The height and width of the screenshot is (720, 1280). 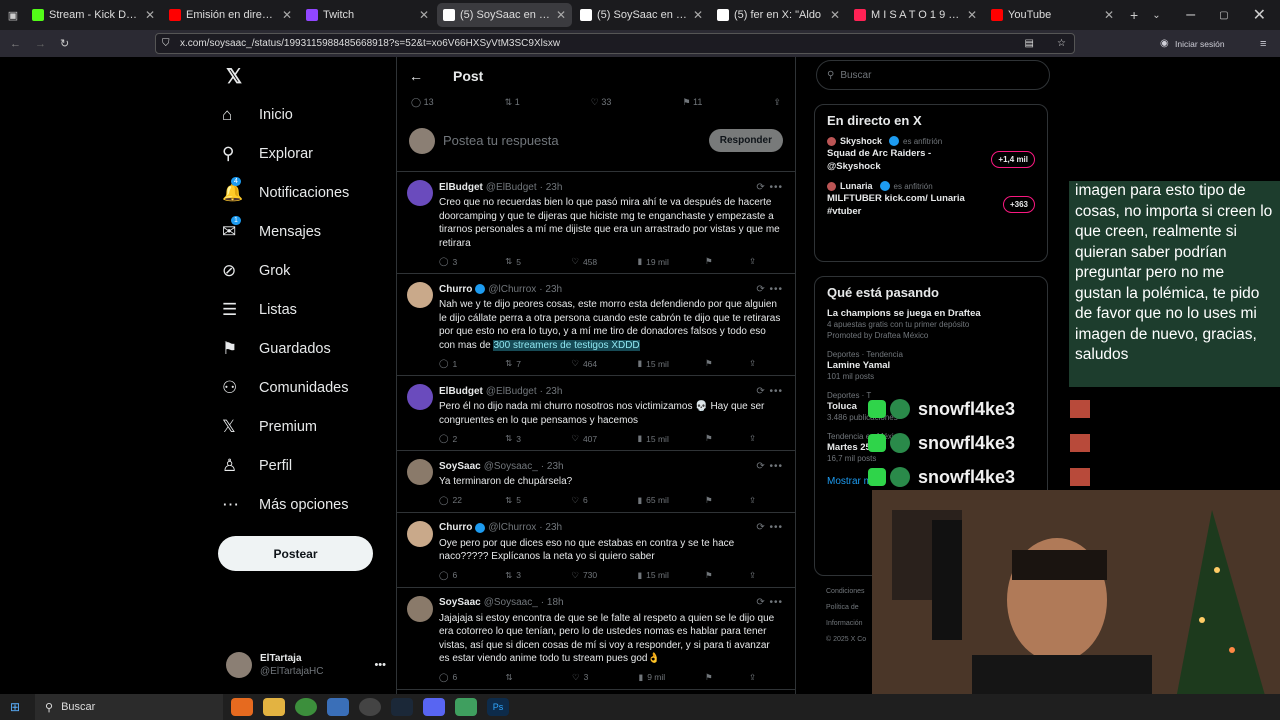 What do you see at coordinates (15, 707) in the screenshot?
I see `windows-start-icon: ⊞` at bounding box center [15, 707].